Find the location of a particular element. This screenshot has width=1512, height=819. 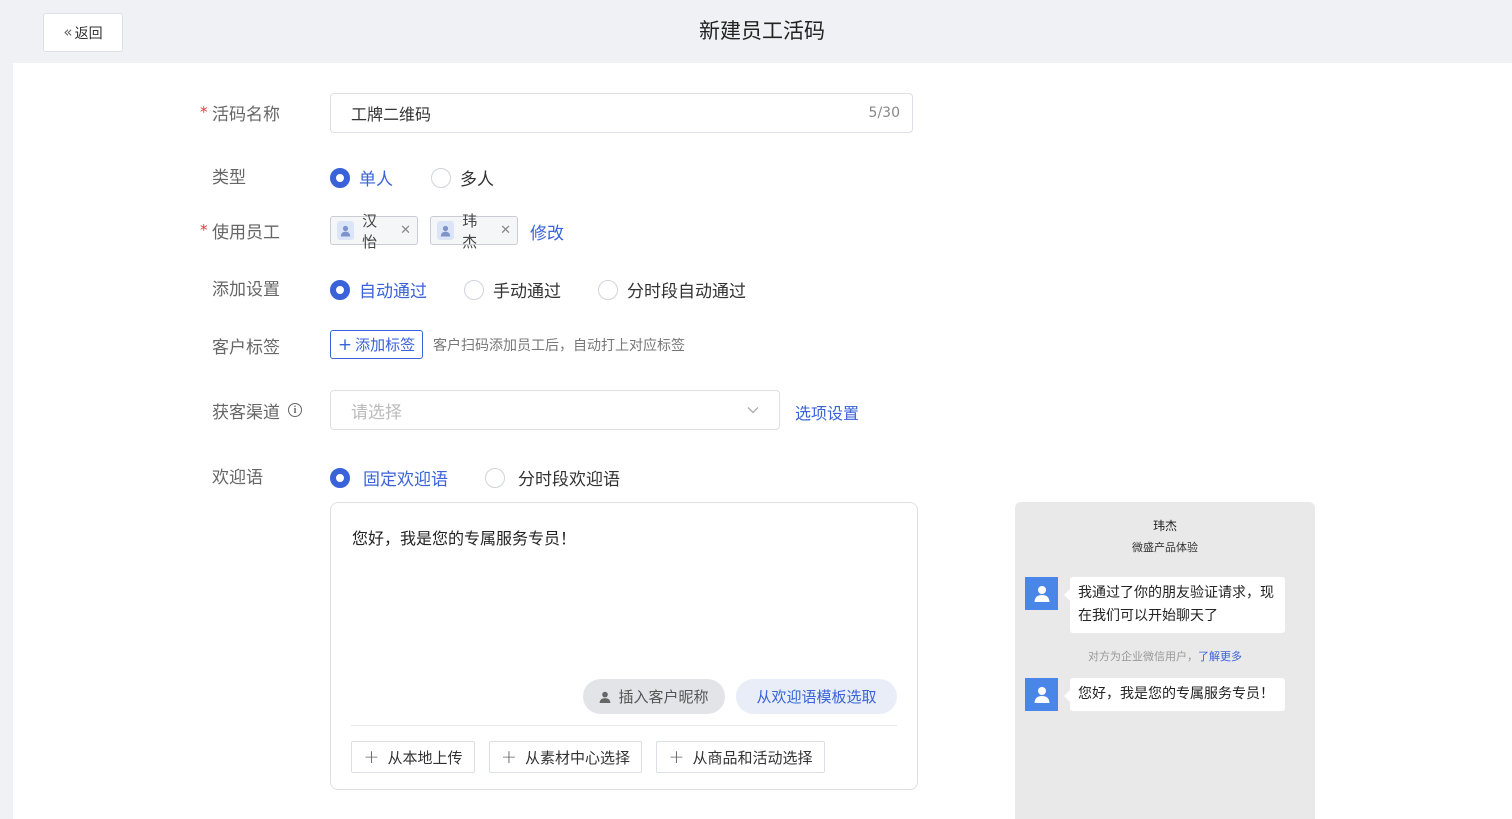

channel-label: 获客渠道 i is located at coordinates (255, 410).